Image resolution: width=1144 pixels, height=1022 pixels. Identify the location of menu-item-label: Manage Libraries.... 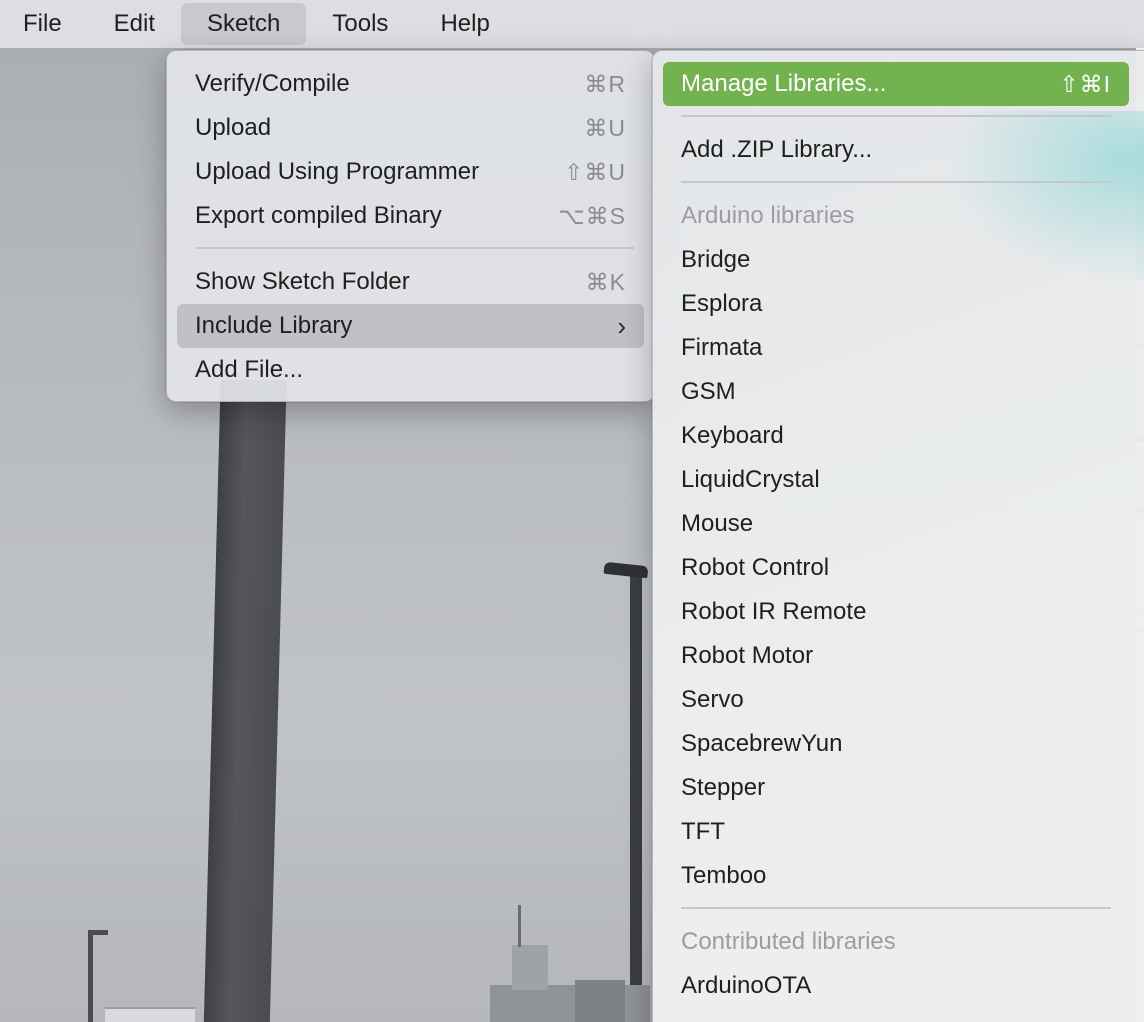
(784, 83).